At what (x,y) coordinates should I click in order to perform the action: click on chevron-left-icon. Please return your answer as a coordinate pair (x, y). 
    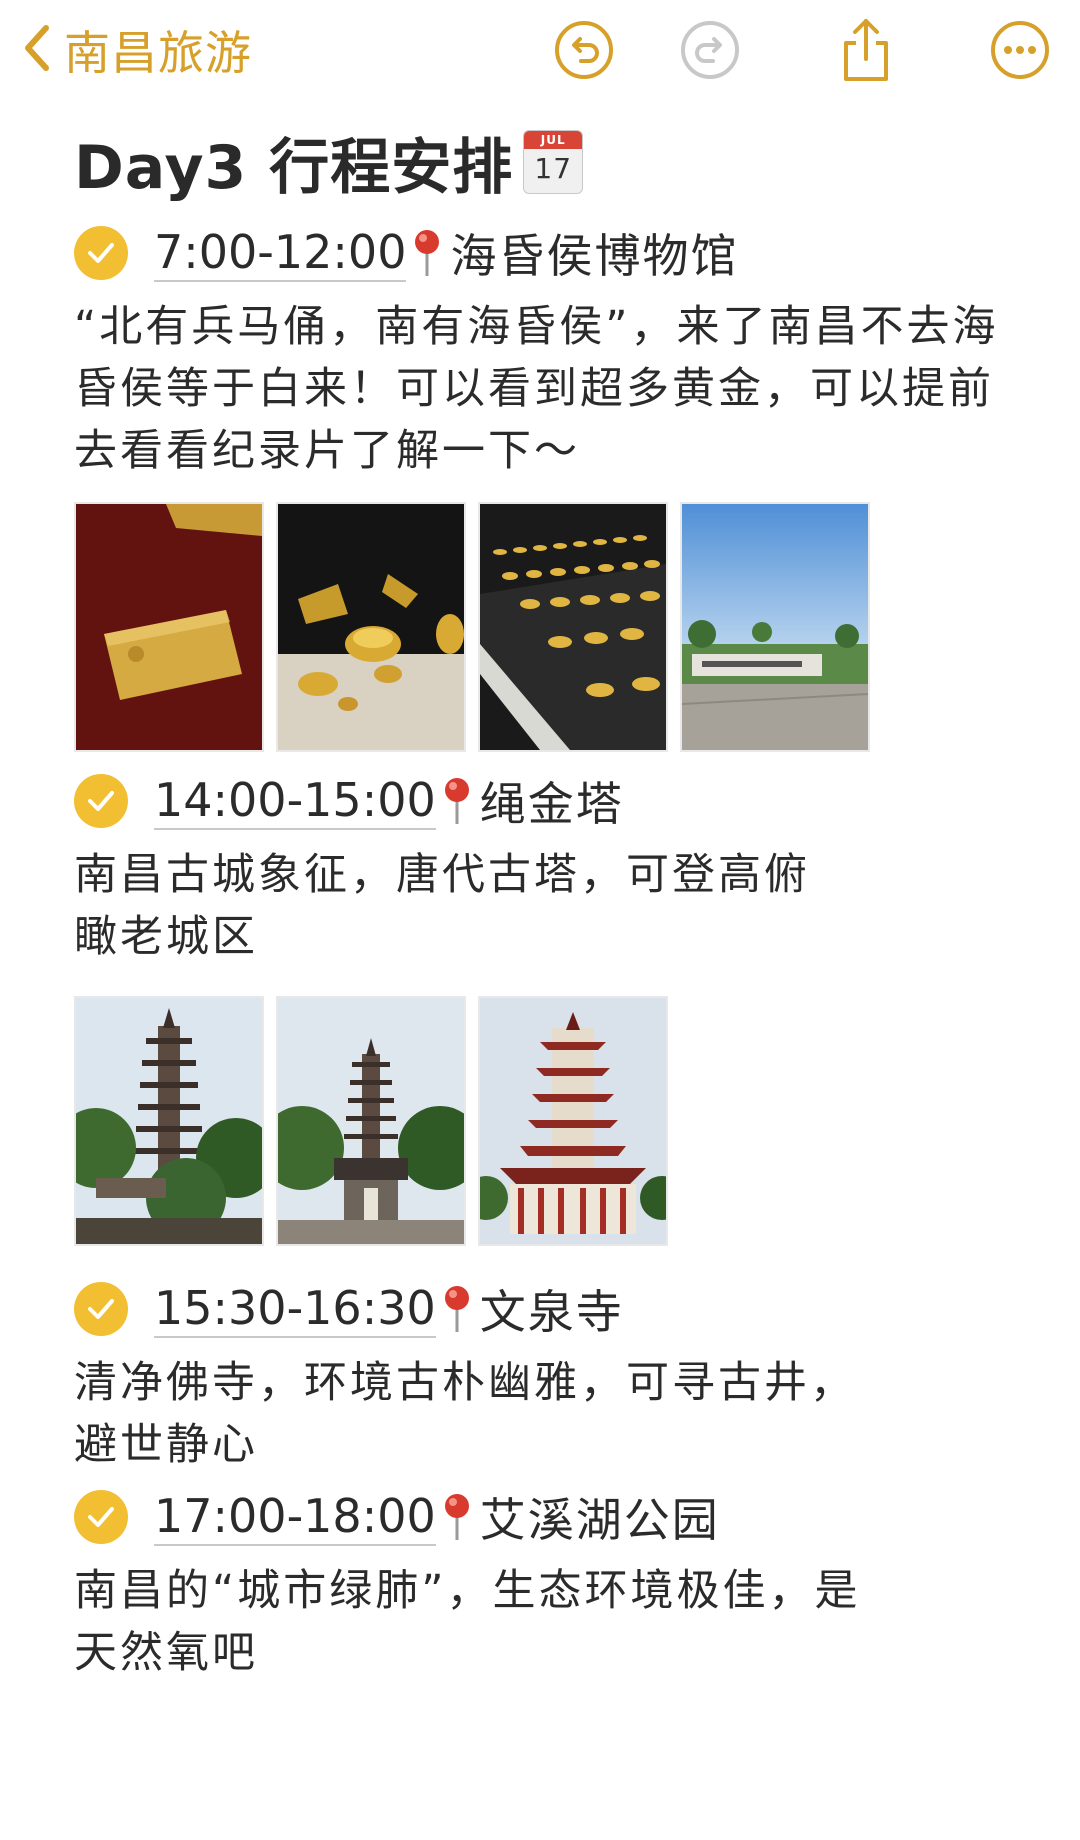
    Looking at the image, I should click on (37, 50).